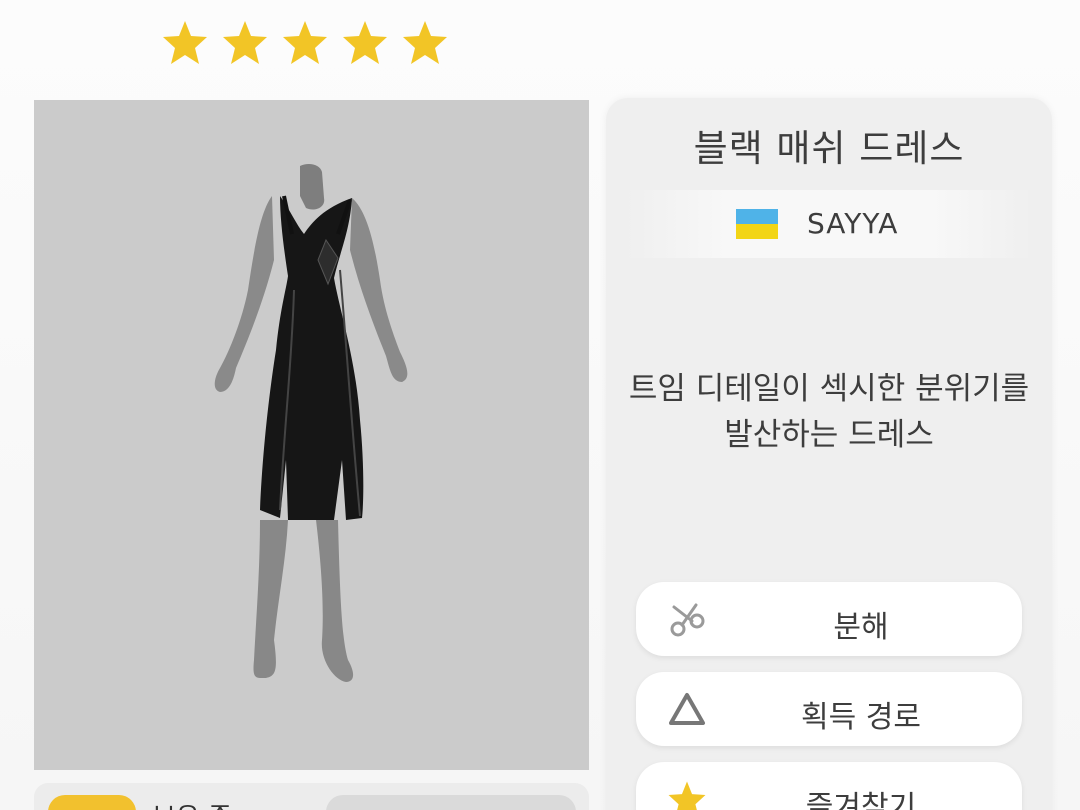 The height and width of the screenshot is (810, 1080). Describe the element at coordinates (829, 148) in the screenshot. I see `item-name: 블랙 매쉬 드레스` at that location.